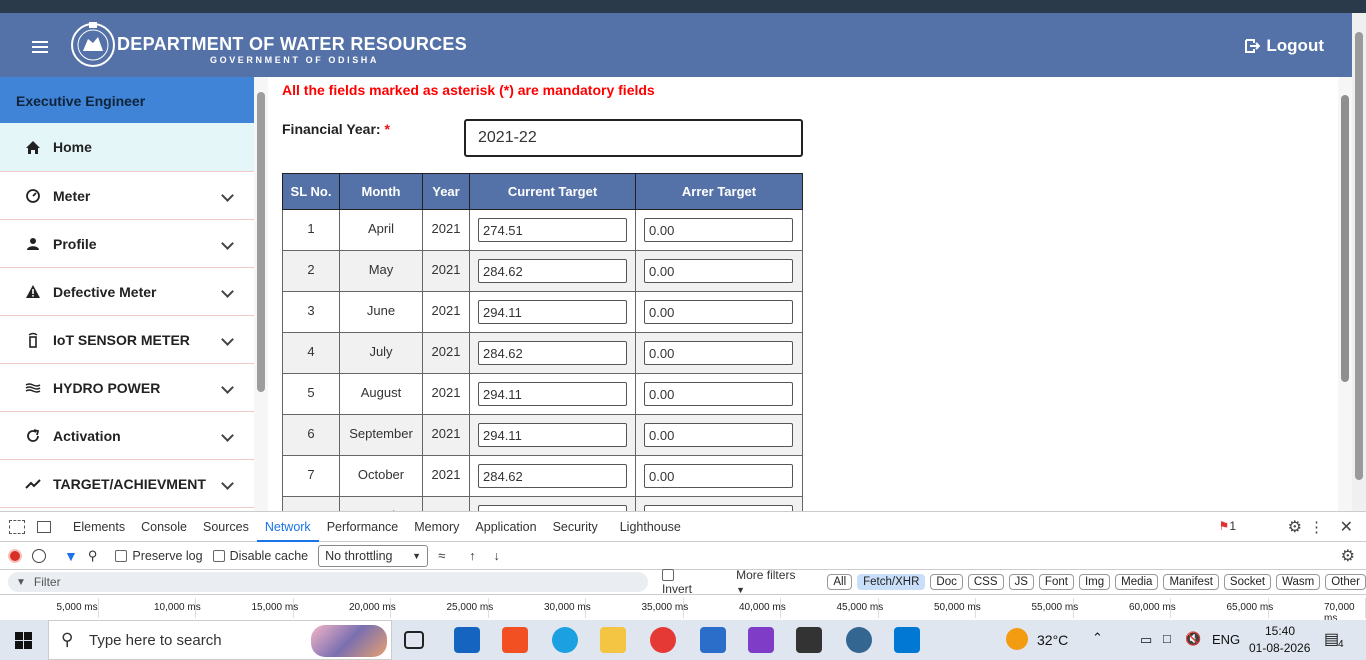 This screenshot has height=660, width=1366. What do you see at coordinates (1191, 582) in the screenshot?
I see `filter-chip-manifest: Manifest` at bounding box center [1191, 582].